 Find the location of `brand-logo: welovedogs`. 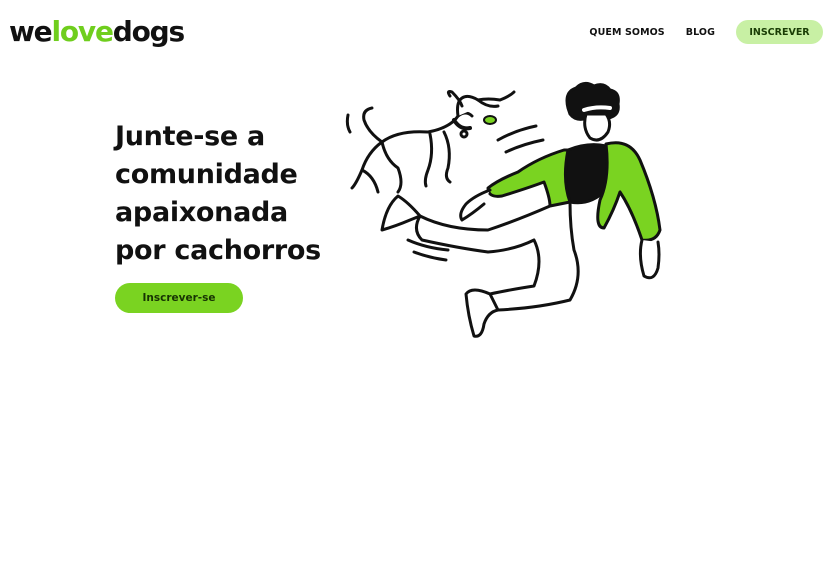

brand-logo: welovedogs is located at coordinates (97, 32).